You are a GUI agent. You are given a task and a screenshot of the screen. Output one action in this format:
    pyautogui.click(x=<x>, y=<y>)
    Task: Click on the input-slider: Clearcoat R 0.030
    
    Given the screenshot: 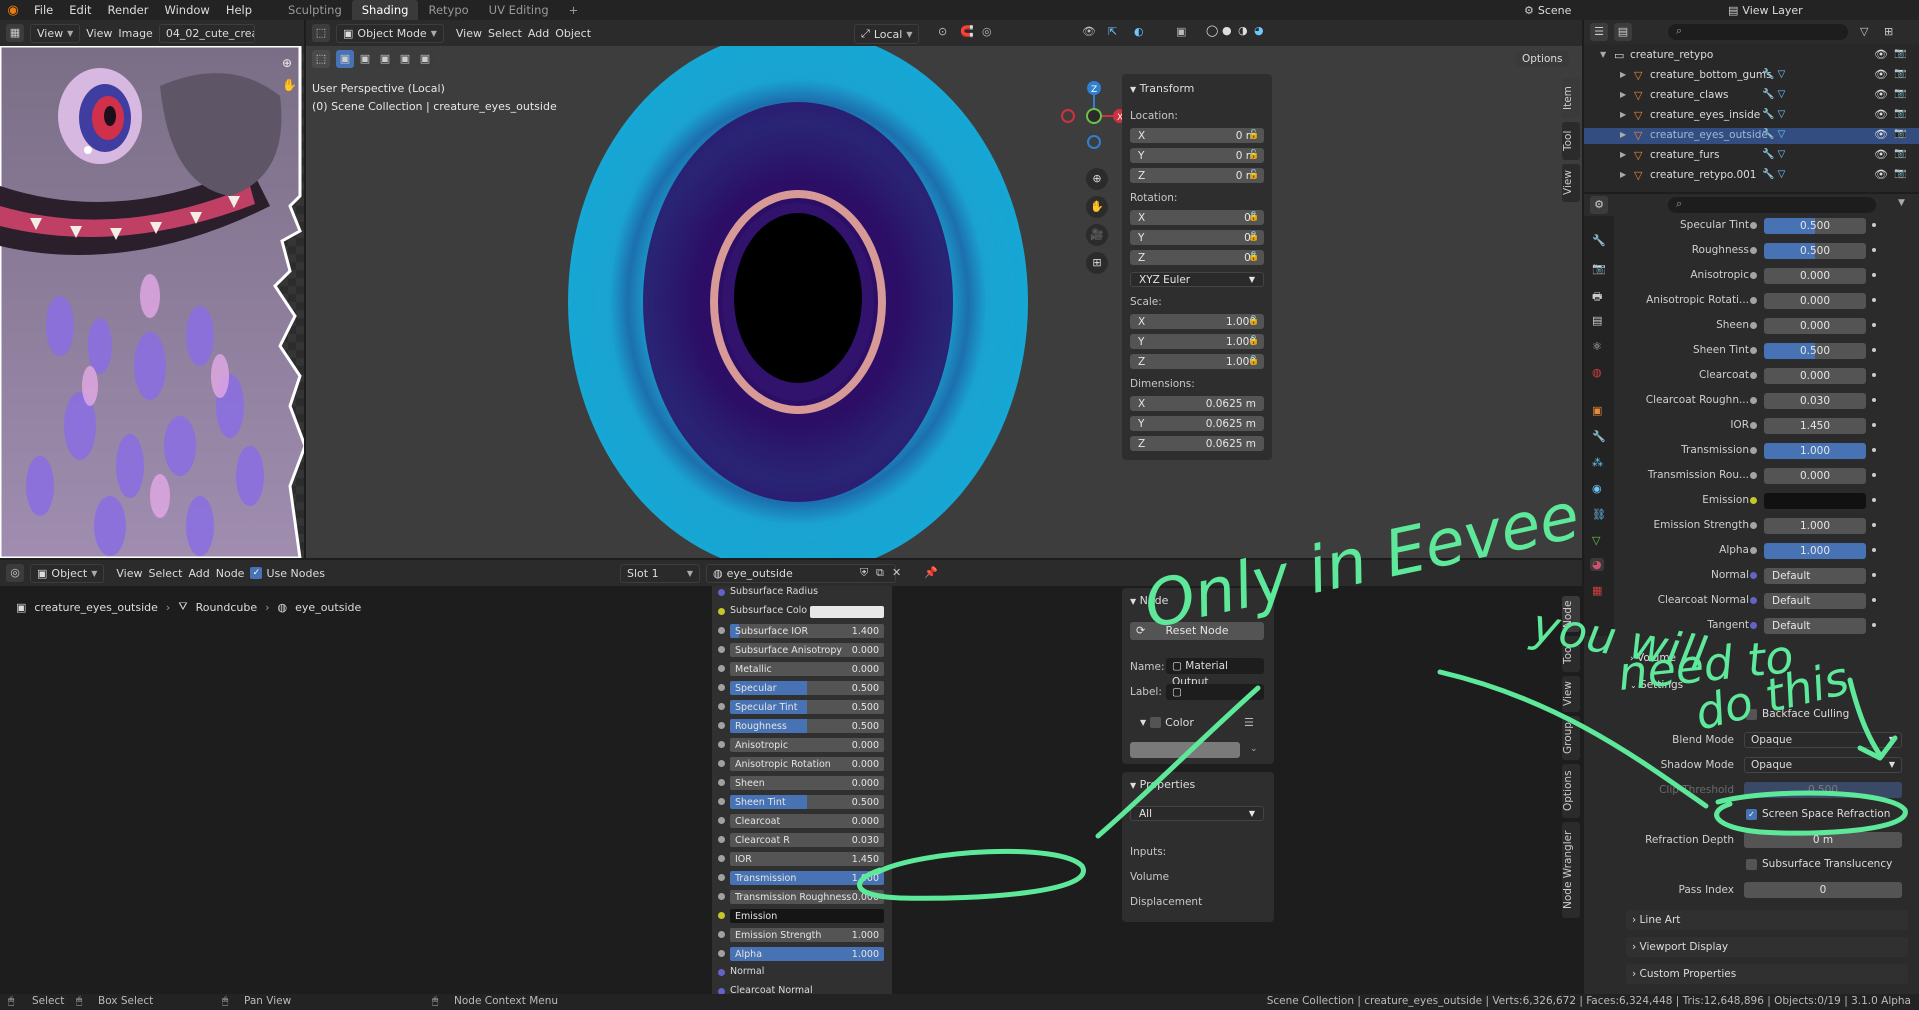 What is the action you would take?
    pyautogui.click(x=807, y=840)
    